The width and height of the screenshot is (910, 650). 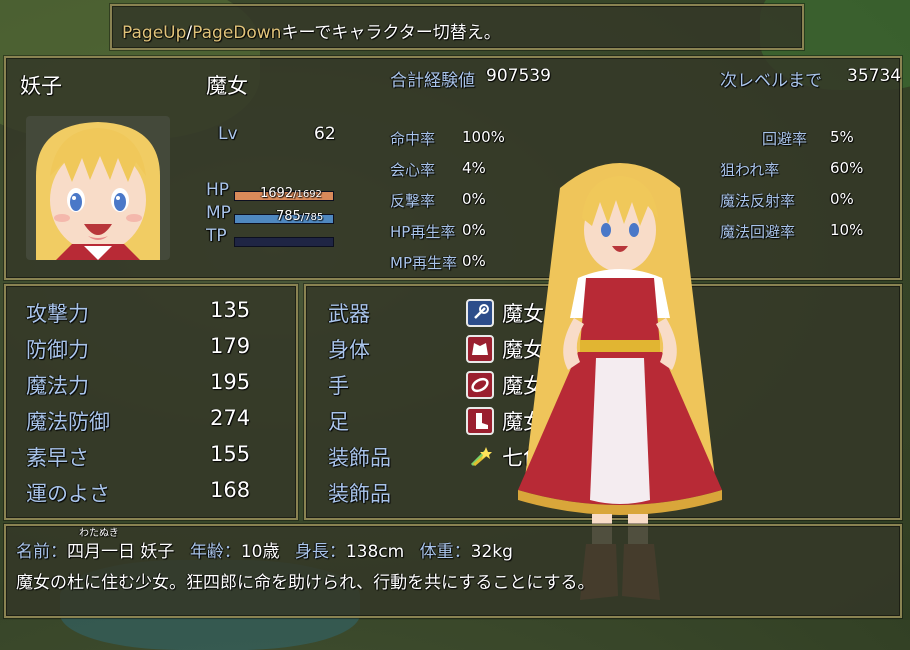 I want to click on mp-value: 785/785, so click(x=300, y=216).